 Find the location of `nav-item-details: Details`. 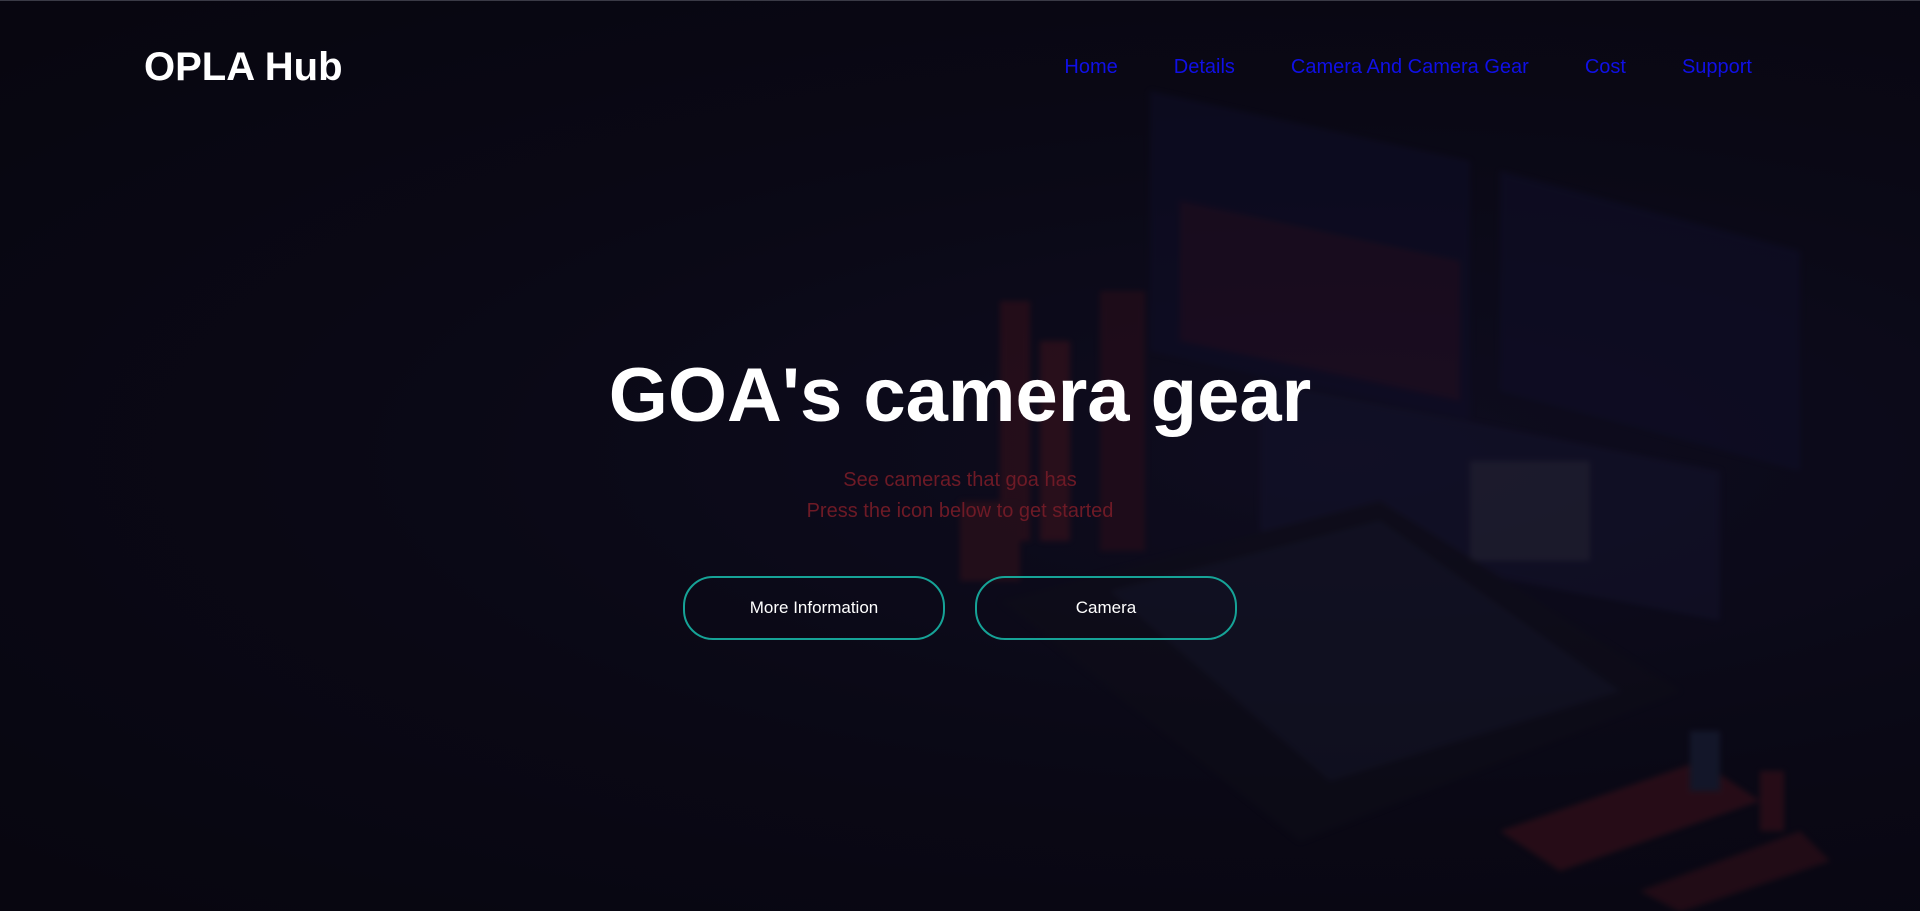

nav-item-details: Details is located at coordinates (1204, 67).